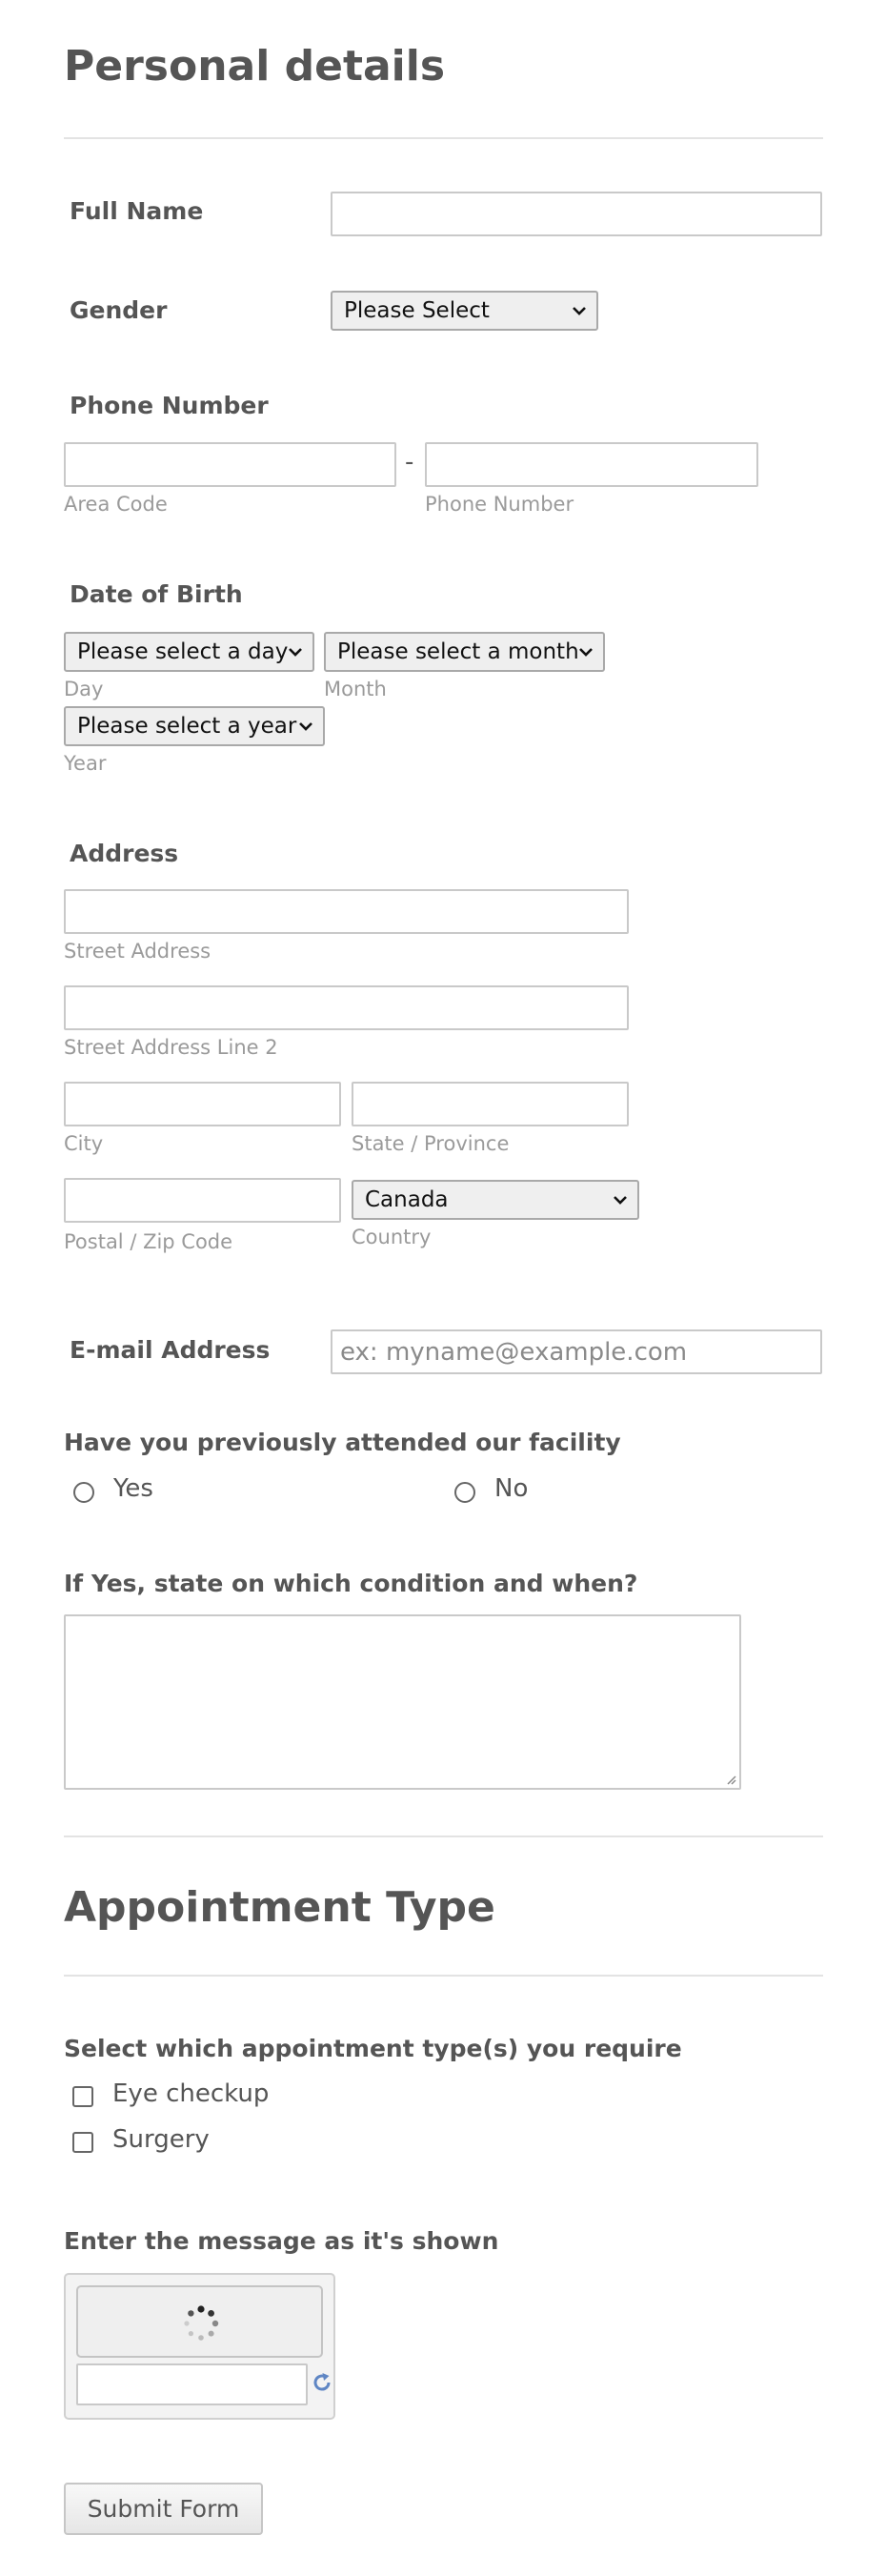  Describe the element at coordinates (490, 1104) in the screenshot. I see `state-province-input` at that location.